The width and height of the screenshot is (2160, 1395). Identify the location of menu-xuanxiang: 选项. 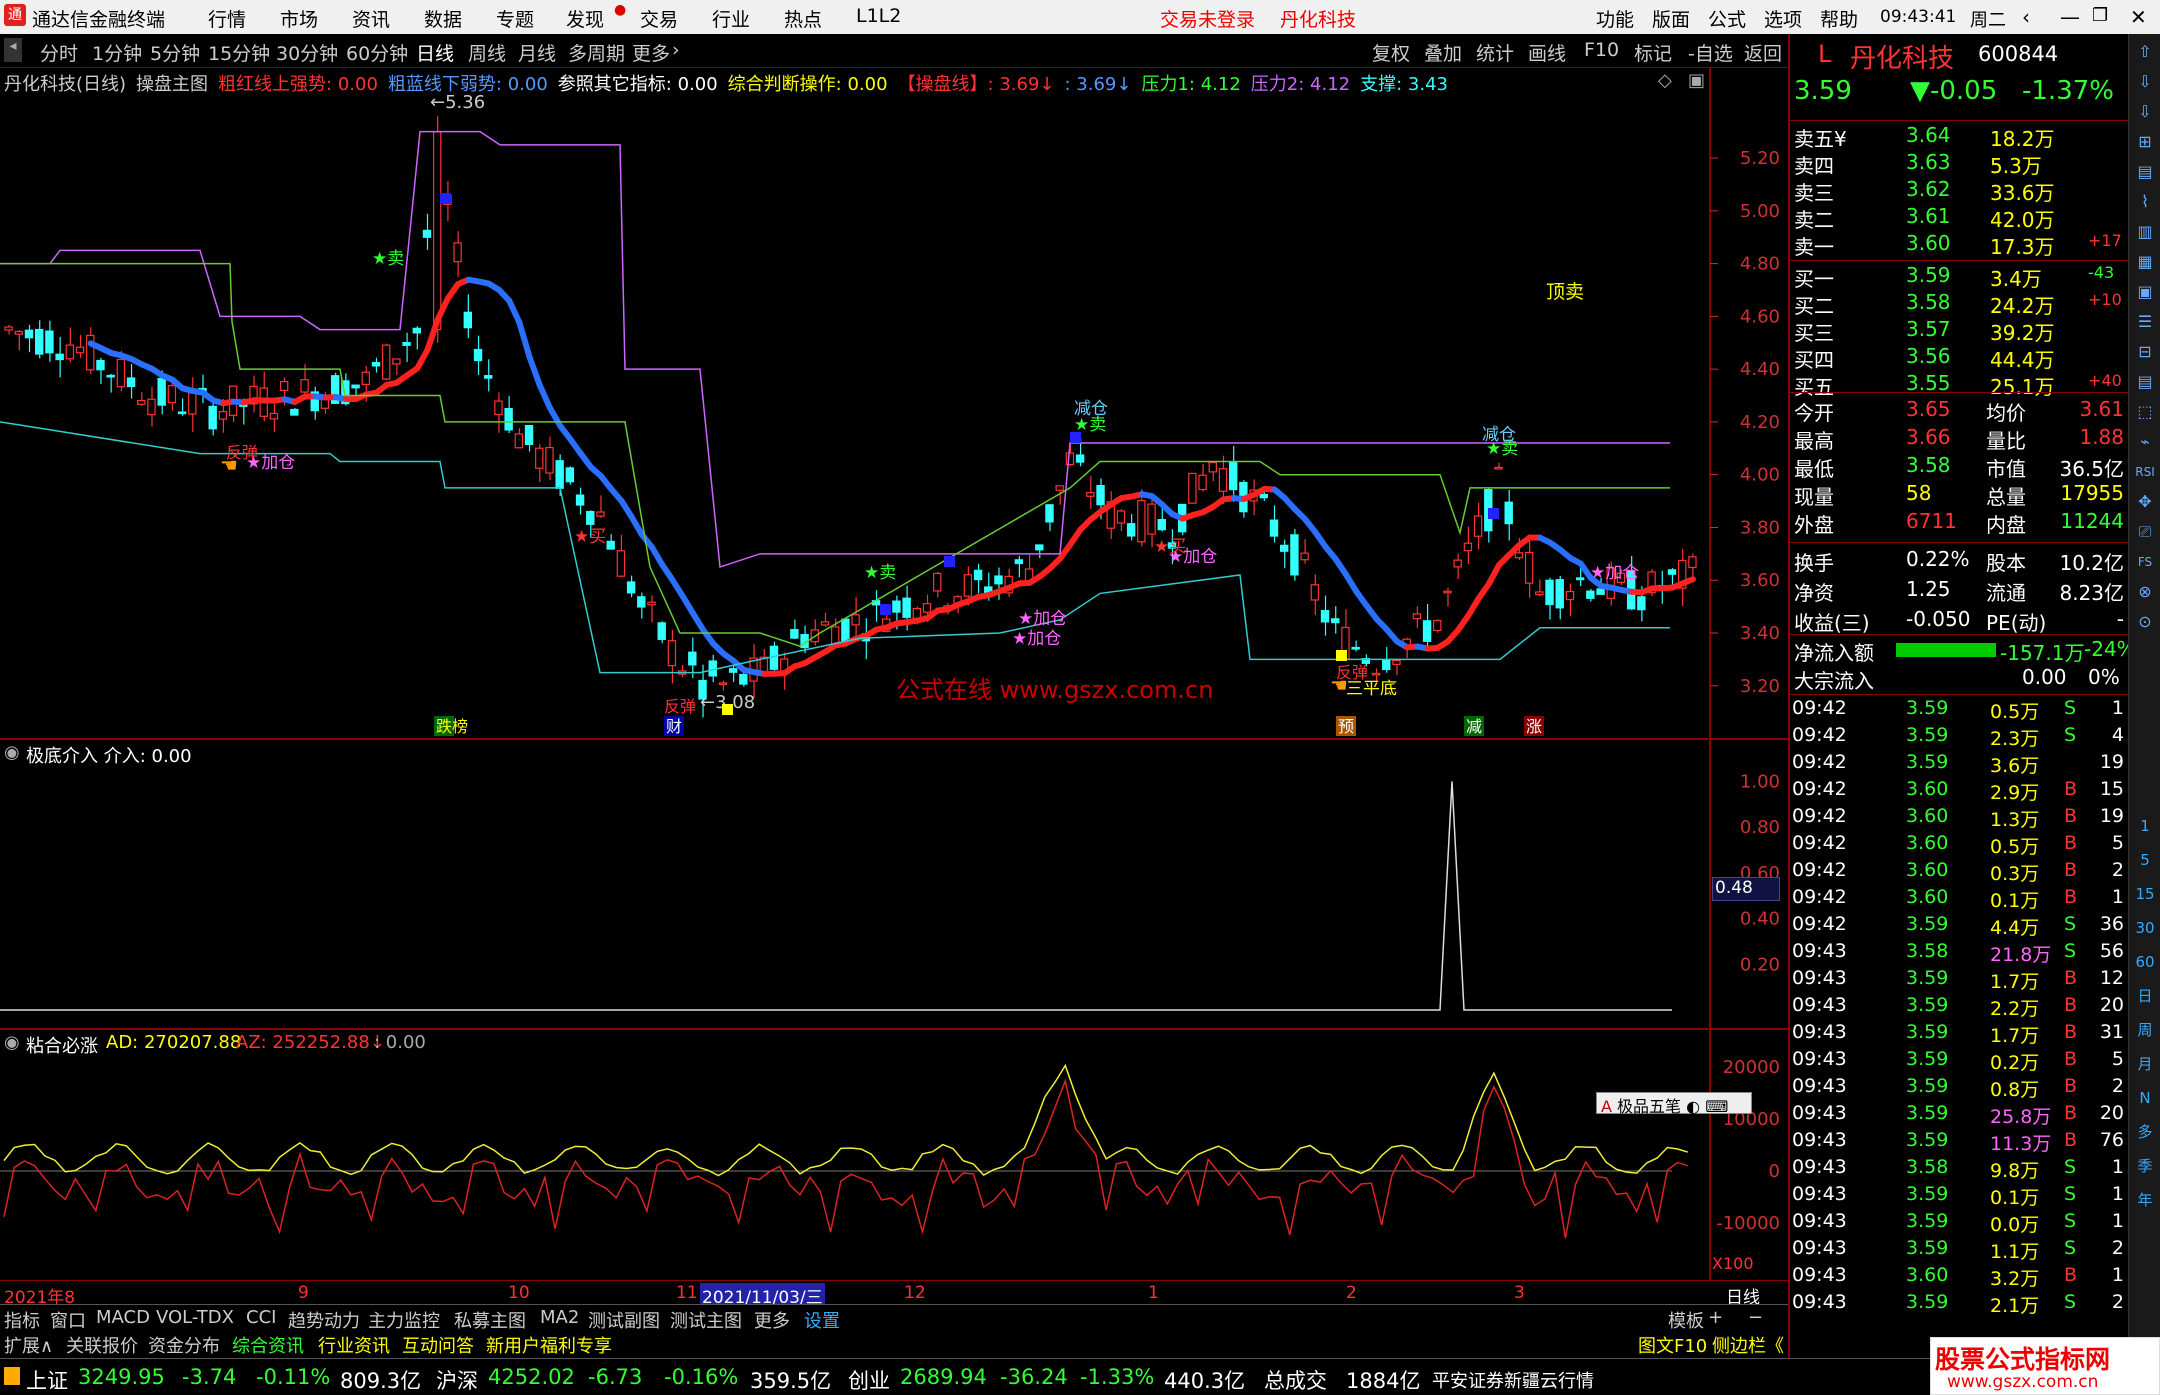
(1783, 18).